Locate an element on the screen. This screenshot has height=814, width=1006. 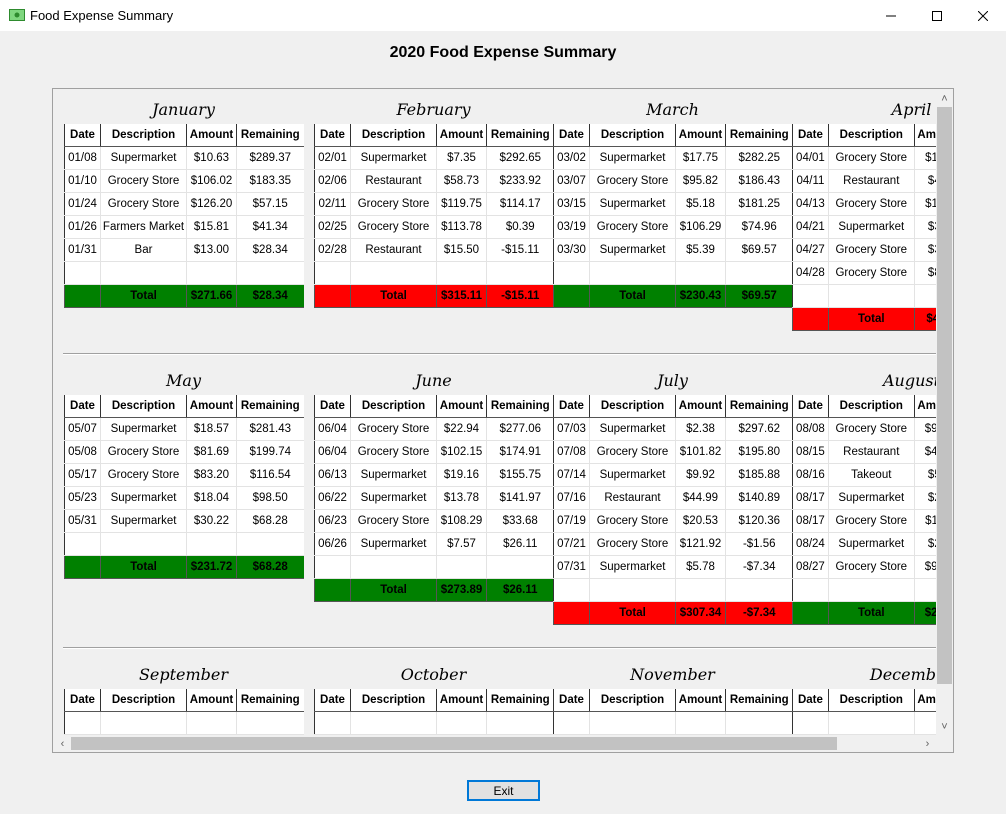
table-cell: $99.0 is located at coordinates (925, 567).